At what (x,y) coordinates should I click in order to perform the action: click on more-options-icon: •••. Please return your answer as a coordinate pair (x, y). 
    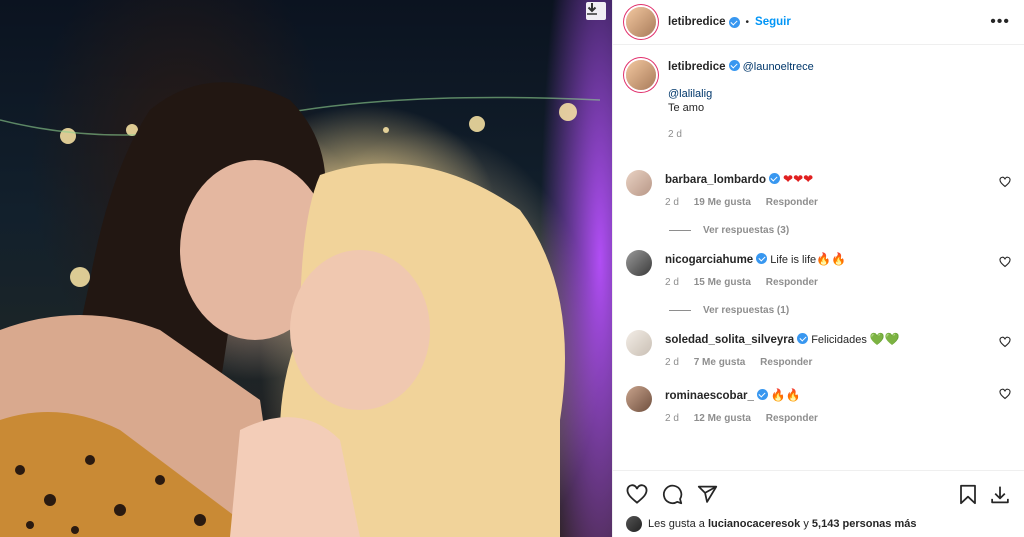
    Looking at the image, I should click on (1000, 22).